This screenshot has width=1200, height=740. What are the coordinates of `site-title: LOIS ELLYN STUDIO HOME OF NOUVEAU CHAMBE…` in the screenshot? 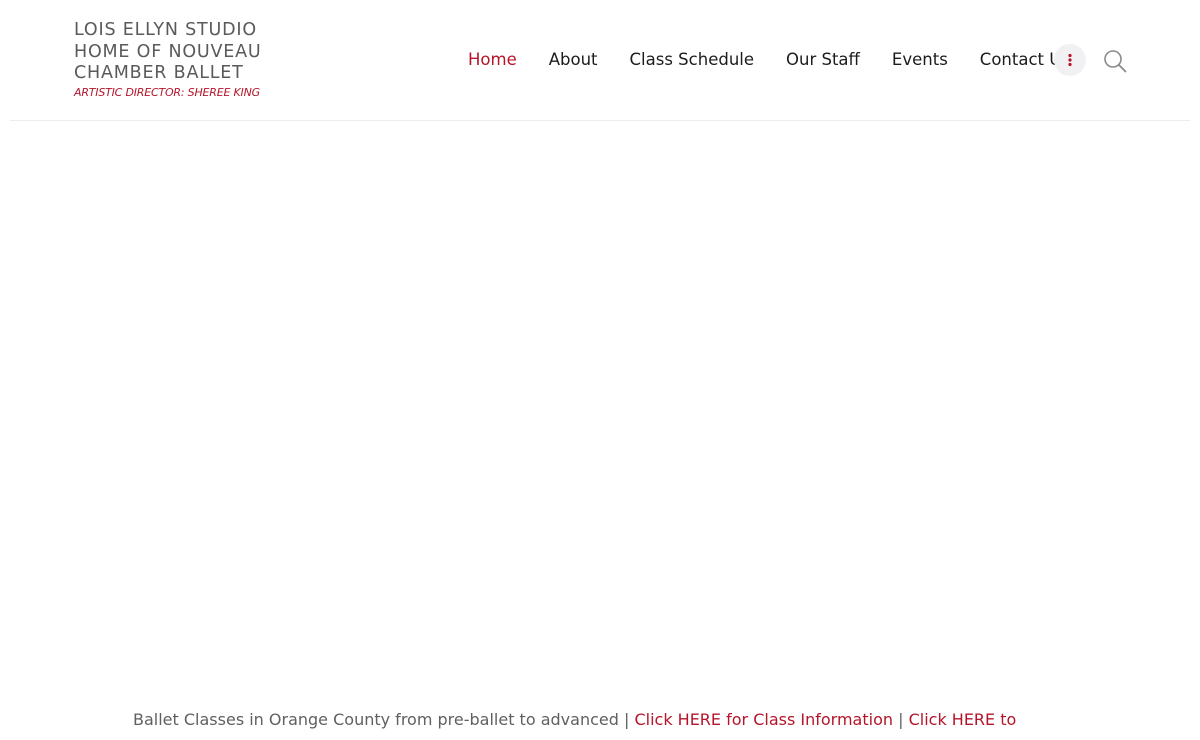 It's located at (168, 51).